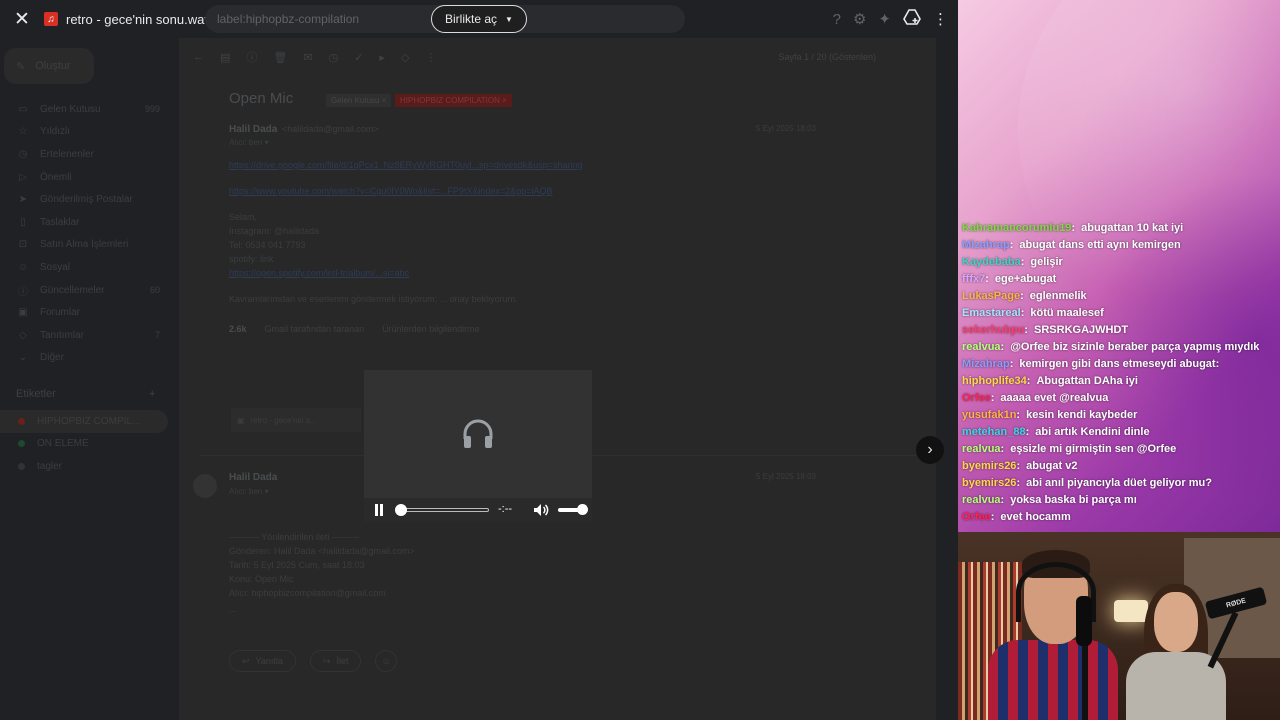  I want to click on nav-item: ➤ Gönderilmiş Postalar, so click(85, 199).